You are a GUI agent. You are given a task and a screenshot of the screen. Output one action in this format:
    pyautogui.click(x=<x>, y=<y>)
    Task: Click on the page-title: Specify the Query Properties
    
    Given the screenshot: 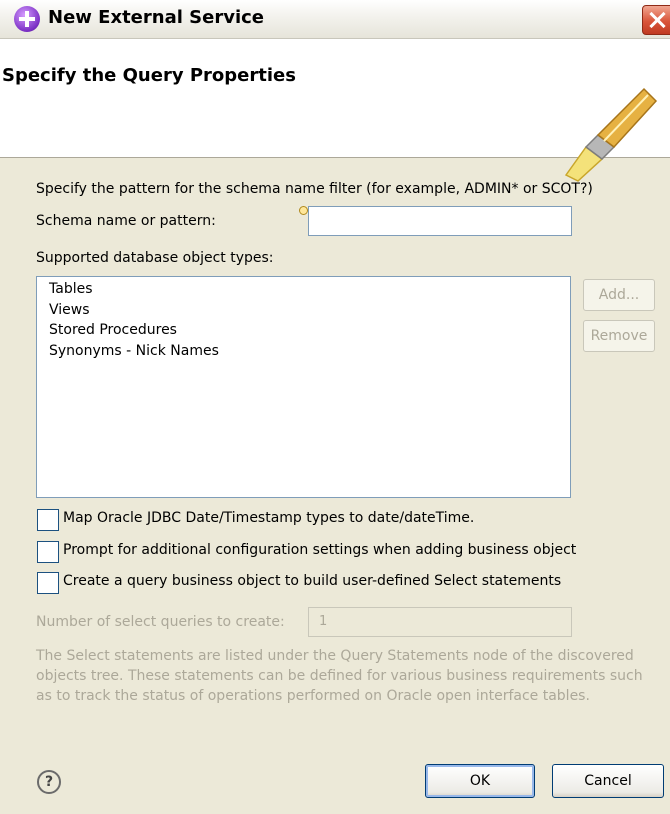 What is the action you would take?
    pyautogui.click(x=149, y=75)
    